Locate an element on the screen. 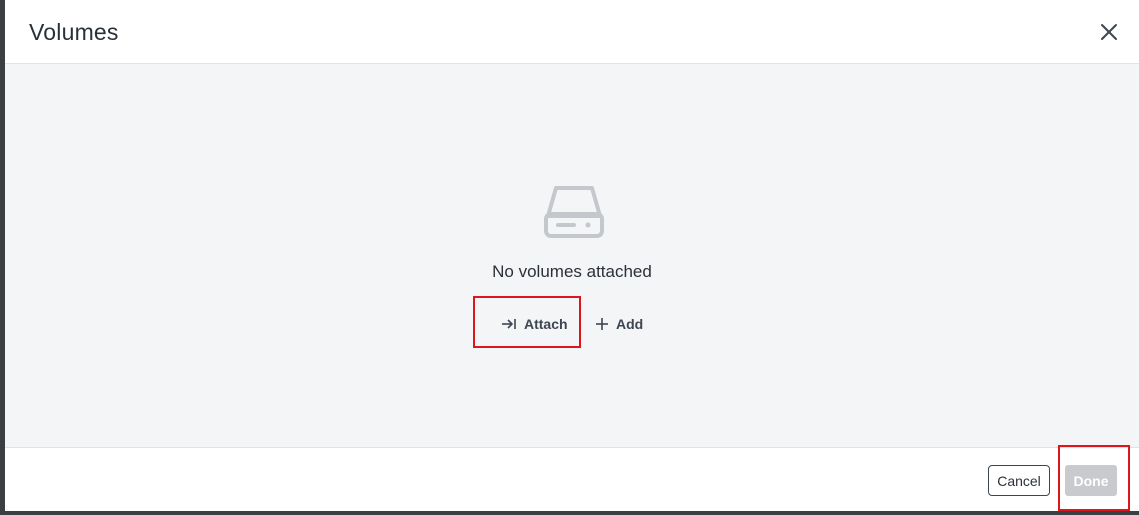 The image size is (1139, 515). attach-label: Attach is located at coordinates (546, 324).